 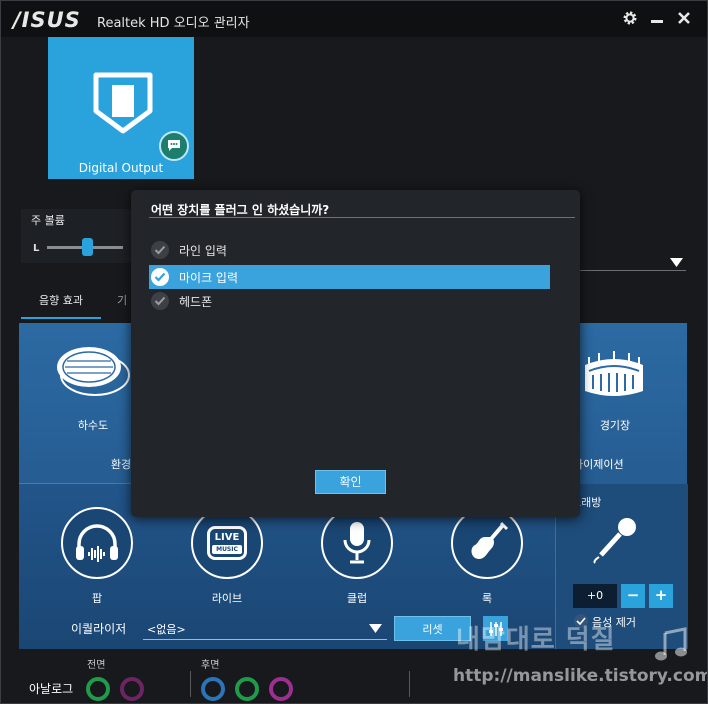 I want to click on eq-preset-live: LIVE MUSIC, so click(x=227, y=543).